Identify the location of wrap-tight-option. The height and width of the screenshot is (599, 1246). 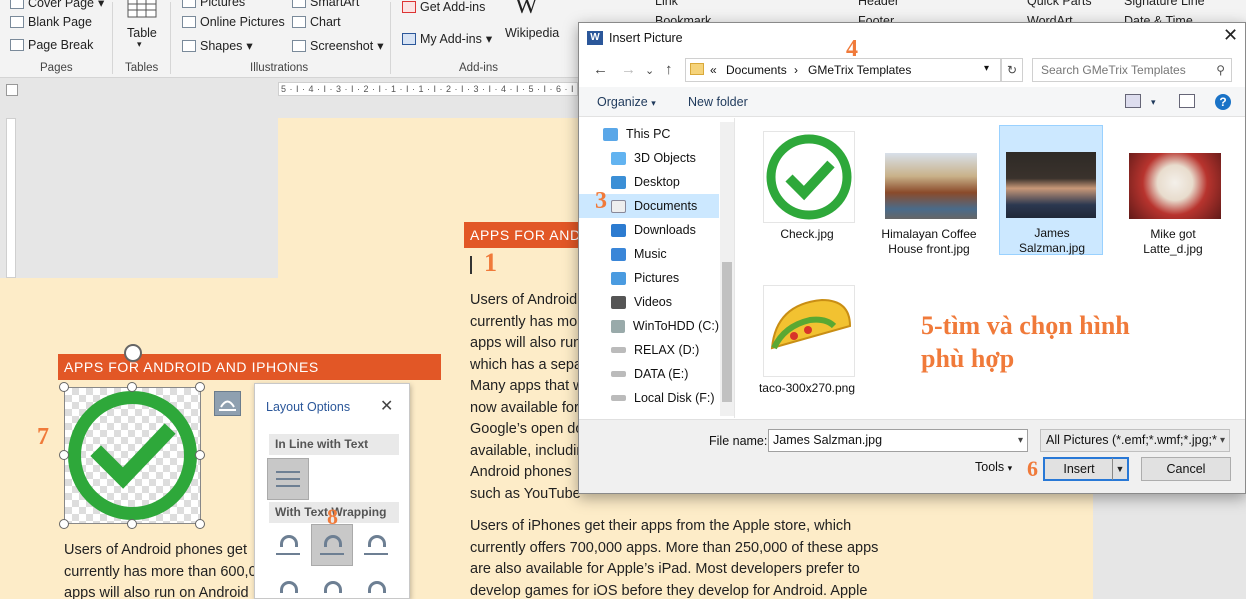
(332, 545).